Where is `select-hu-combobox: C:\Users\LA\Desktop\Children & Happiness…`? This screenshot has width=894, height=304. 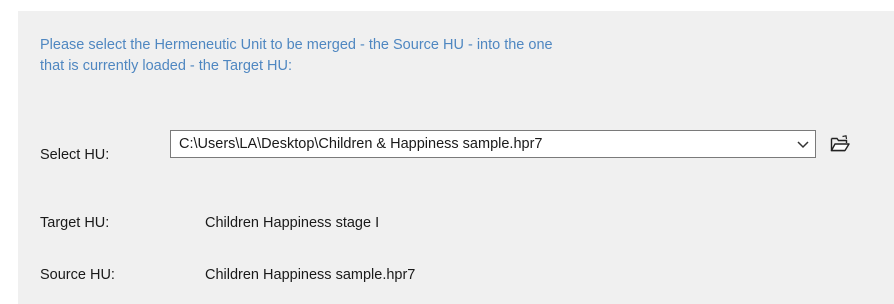
select-hu-combobox: C:\Users\LA\Desktop\Children & Happiness… is located at coordinates (493, 144).